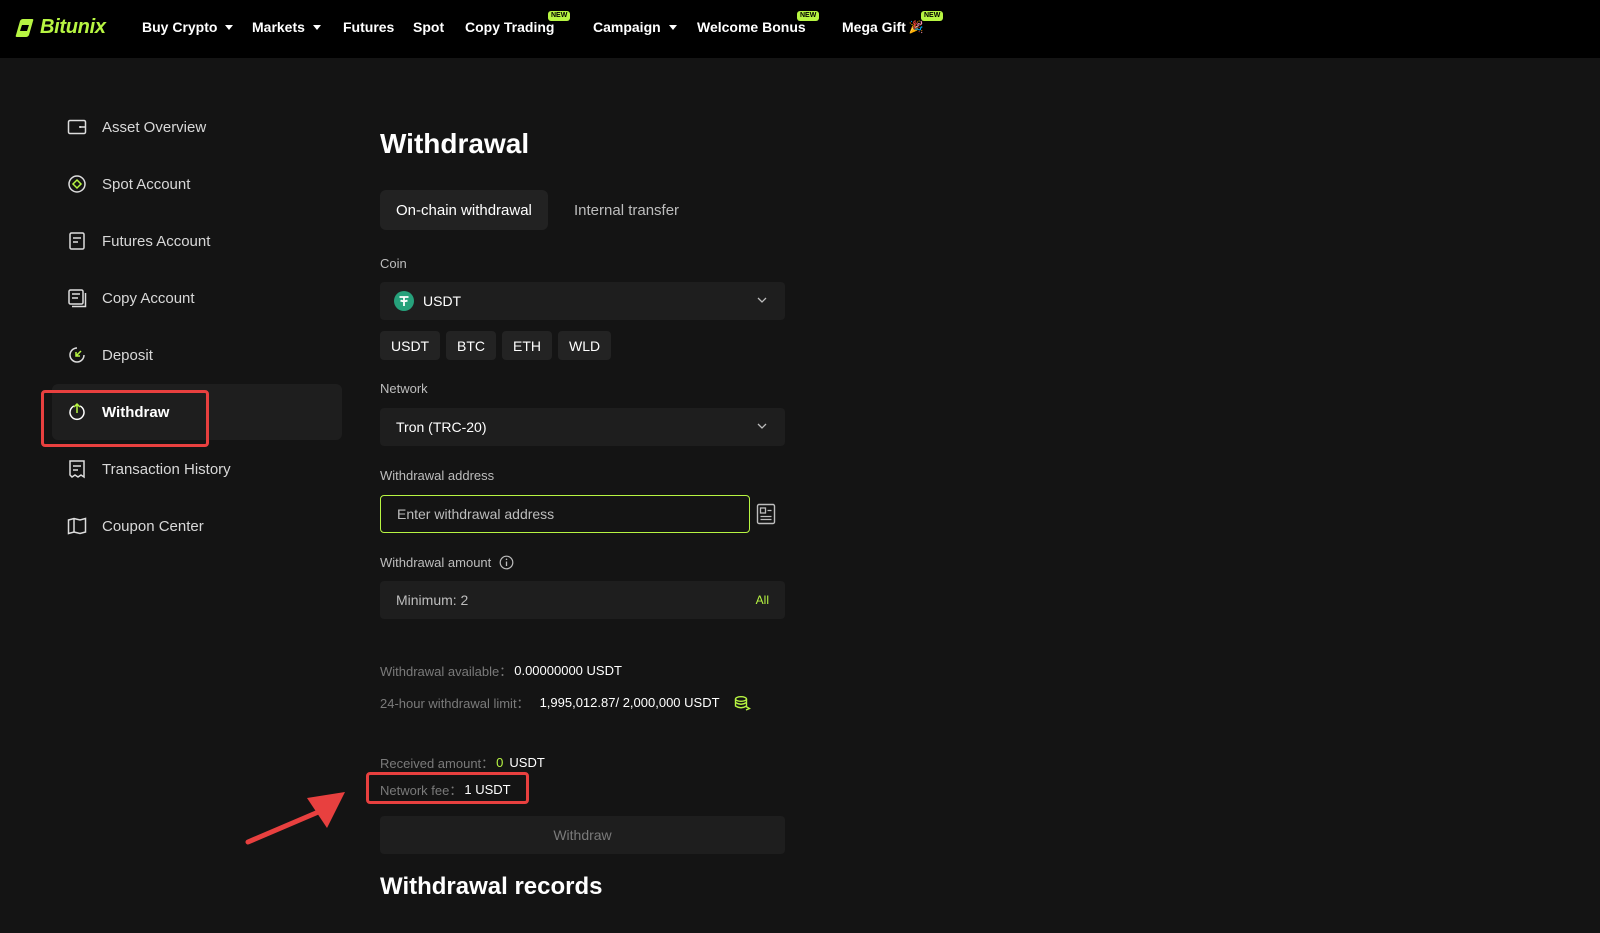 This screenshot has width=1600, height=933. Describe the element at coordinates (762, 600) in the screenshot. I see `all-button: All` at that location.